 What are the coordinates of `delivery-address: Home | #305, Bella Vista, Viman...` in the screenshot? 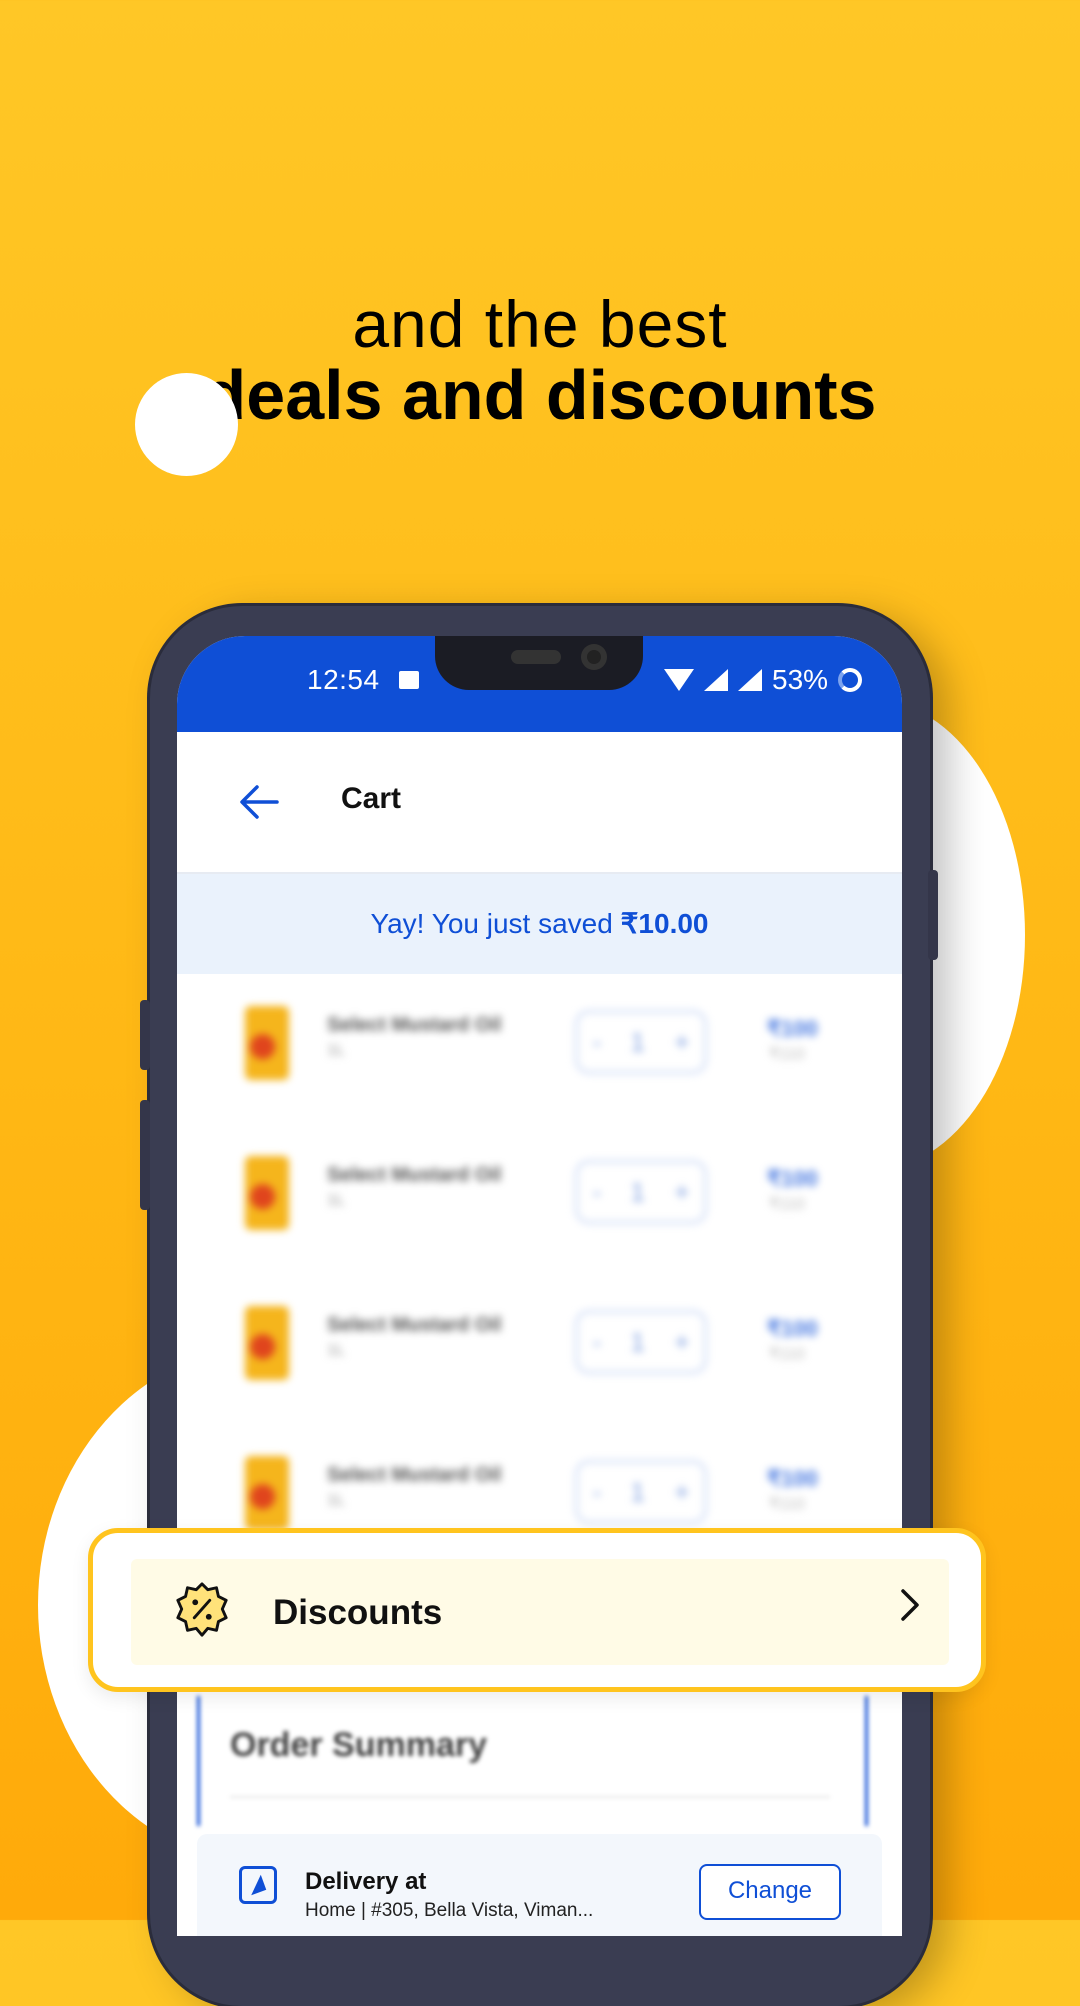 It's located at (449, 1910).